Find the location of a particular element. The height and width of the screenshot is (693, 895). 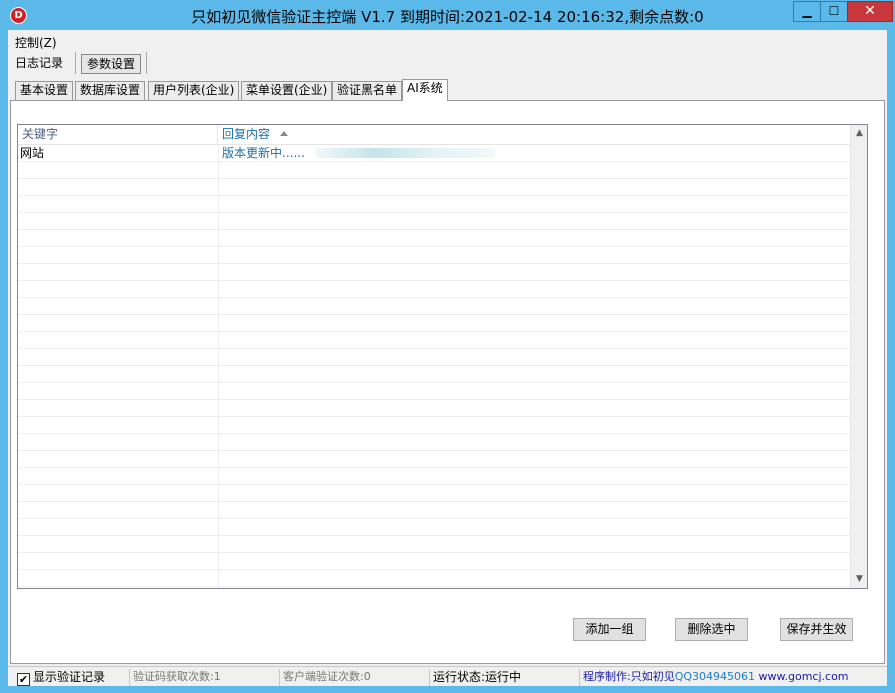

client-count-status: 客户端验证次数:0 is located at coordinates (355, 677).